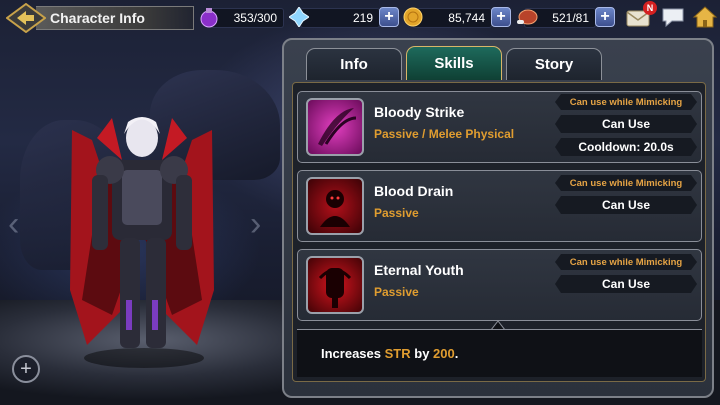  What do you see at coordinates (456, 353) in the screenshot?
I see `description-suffix: .` at bounding box center [456, 353].